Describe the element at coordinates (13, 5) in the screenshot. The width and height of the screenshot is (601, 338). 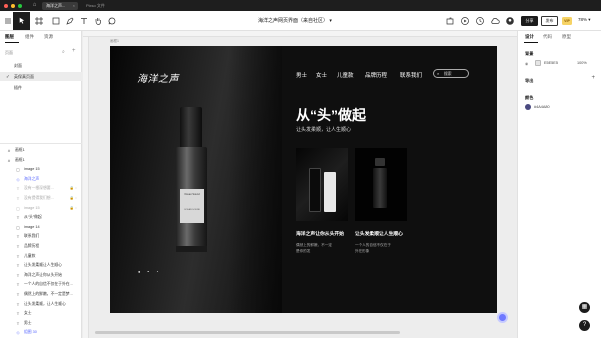
I see `minimize-window-button` at that location.